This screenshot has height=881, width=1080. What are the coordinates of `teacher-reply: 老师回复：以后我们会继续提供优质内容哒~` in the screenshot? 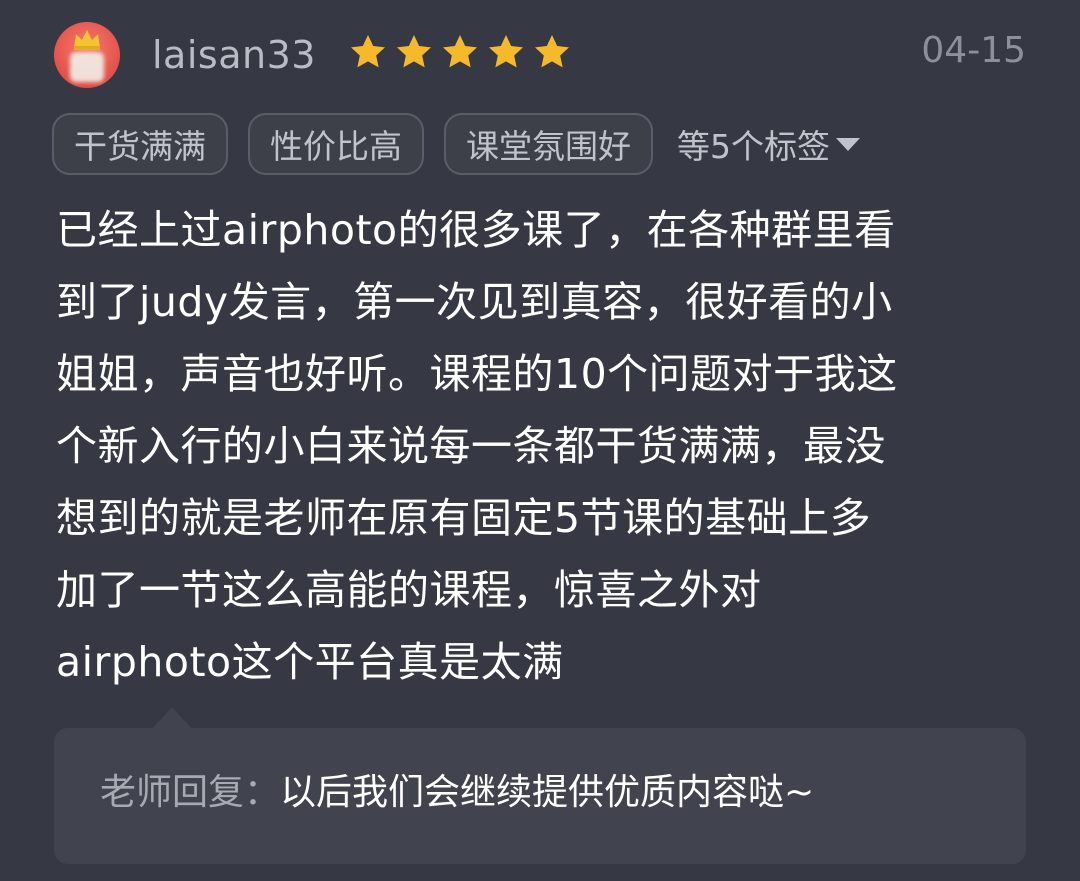 It's located at (540, 796).